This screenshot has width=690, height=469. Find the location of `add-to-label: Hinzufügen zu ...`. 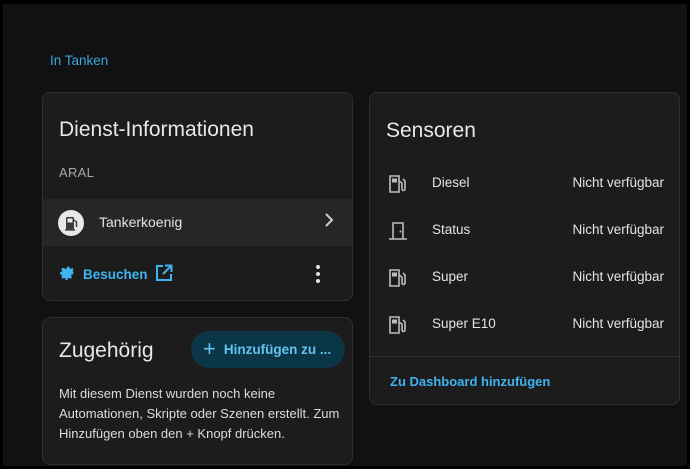

add-to-label: Hinzufügen zu ... is located at coordinates (277, 349).